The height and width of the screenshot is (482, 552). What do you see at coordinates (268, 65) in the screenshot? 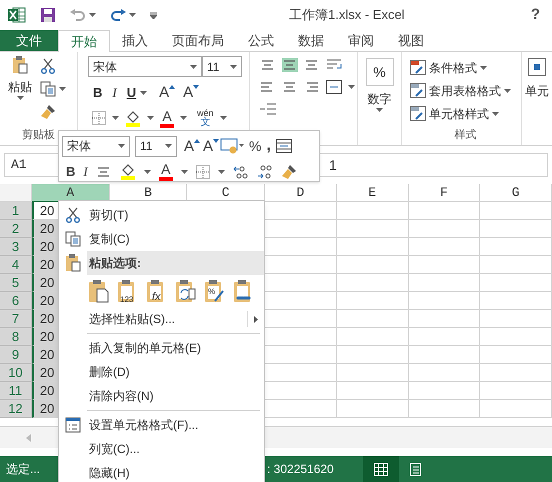
I see `align-top-icon` at bounding box center [268, 65].